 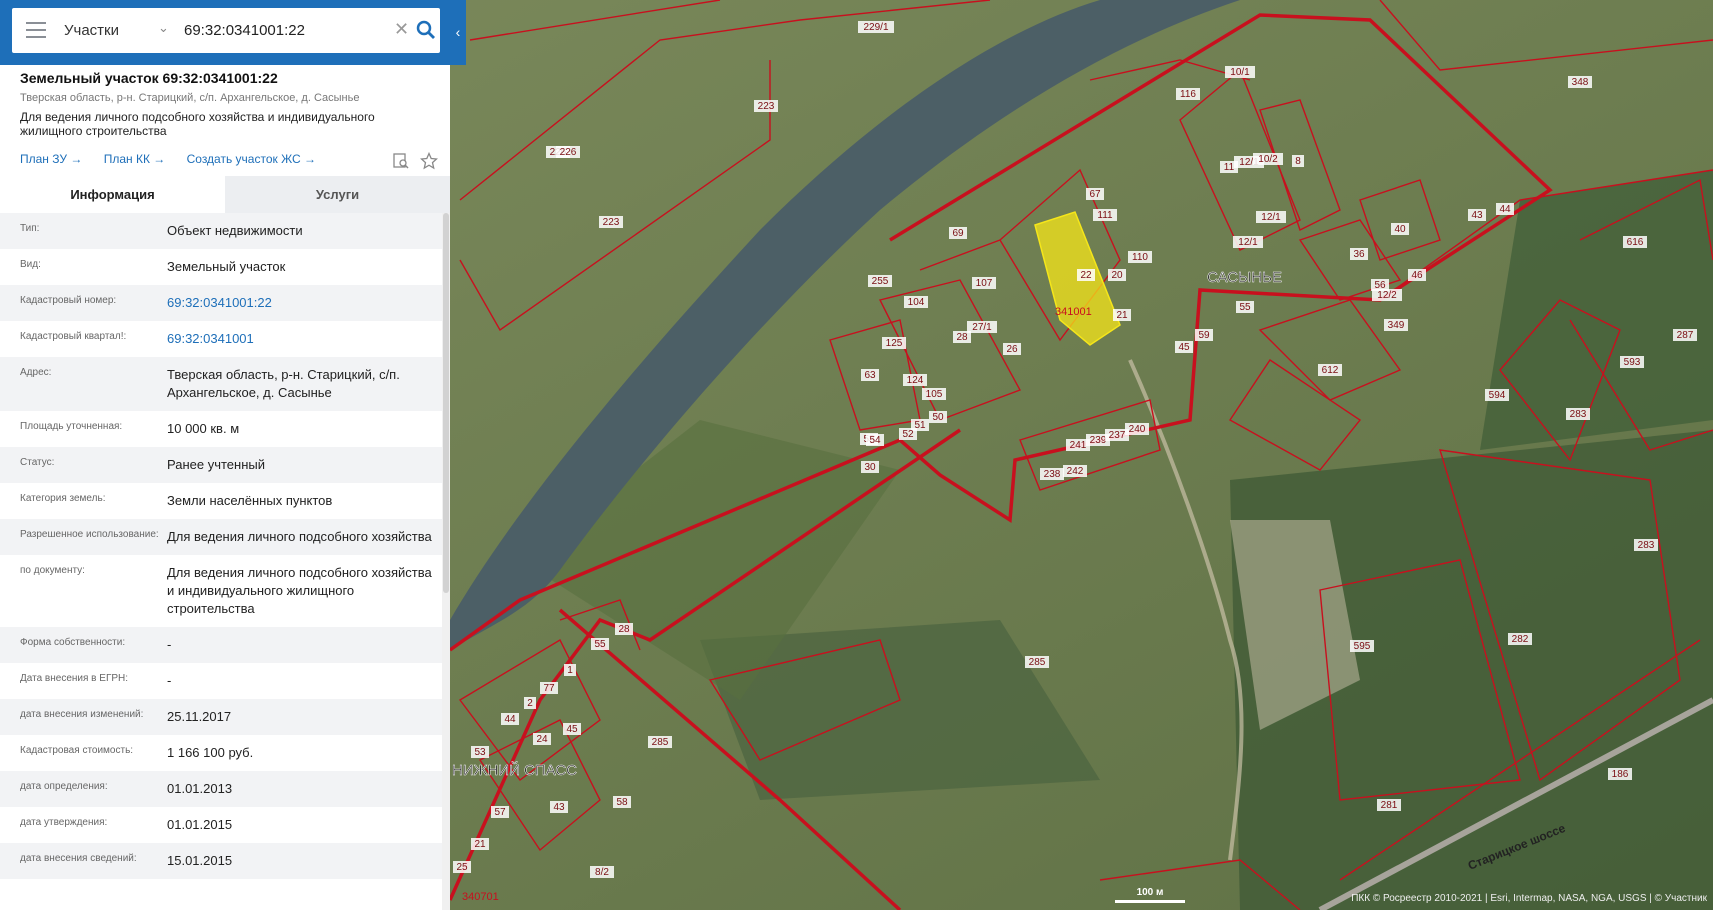 I want to click on parcel-label: 25, so click(x=462, y=867).